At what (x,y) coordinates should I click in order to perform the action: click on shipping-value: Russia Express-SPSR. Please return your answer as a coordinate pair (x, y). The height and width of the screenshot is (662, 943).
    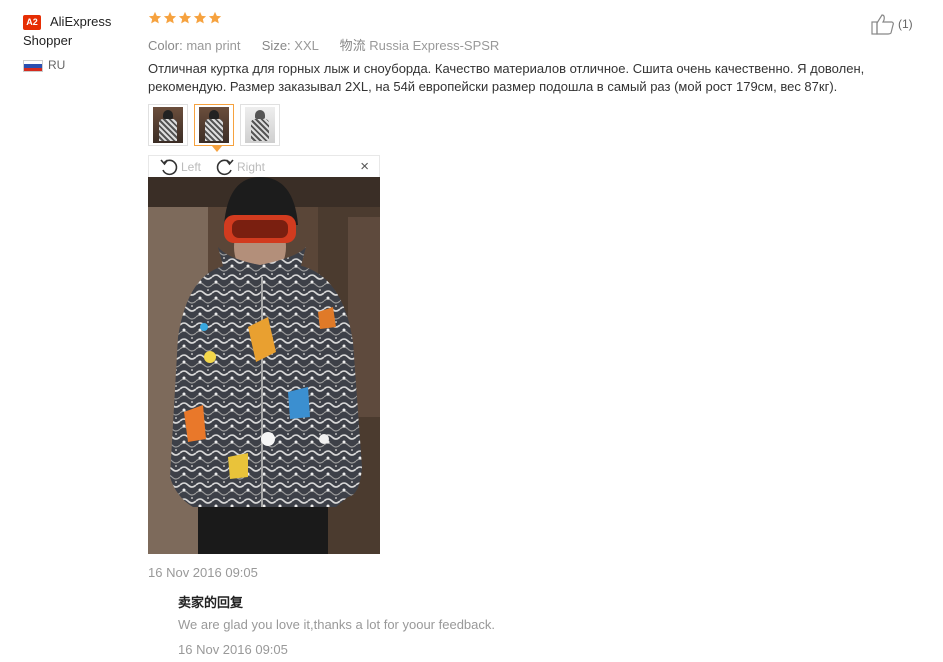
    Looking at the image, I should click on (434, 45).